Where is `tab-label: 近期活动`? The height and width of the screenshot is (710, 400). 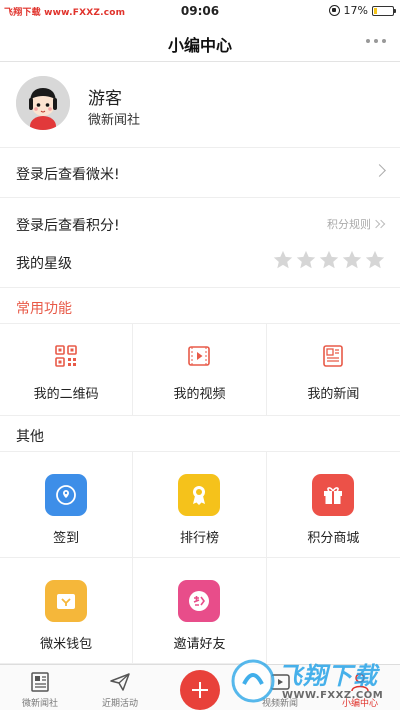
tab-label: 近期活动 is located at coordinates (119, 704).